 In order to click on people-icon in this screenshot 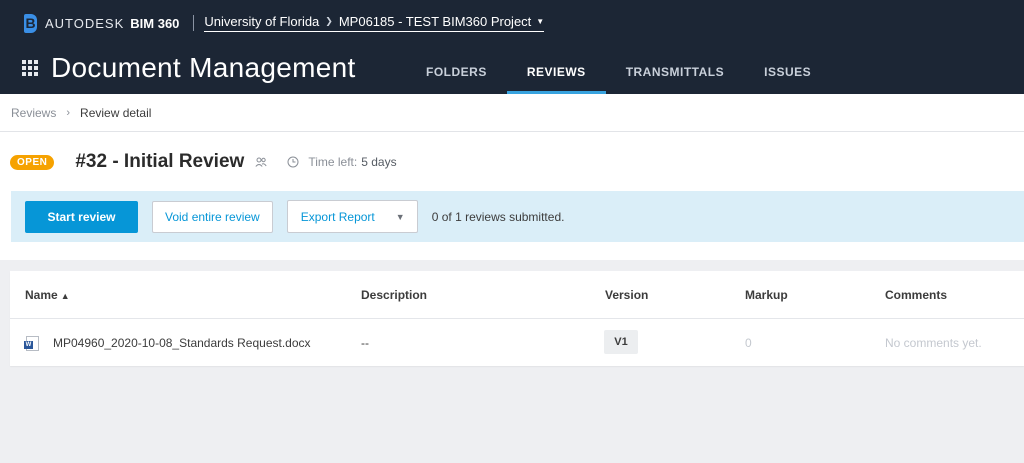, I will do `click(261, 162)`.